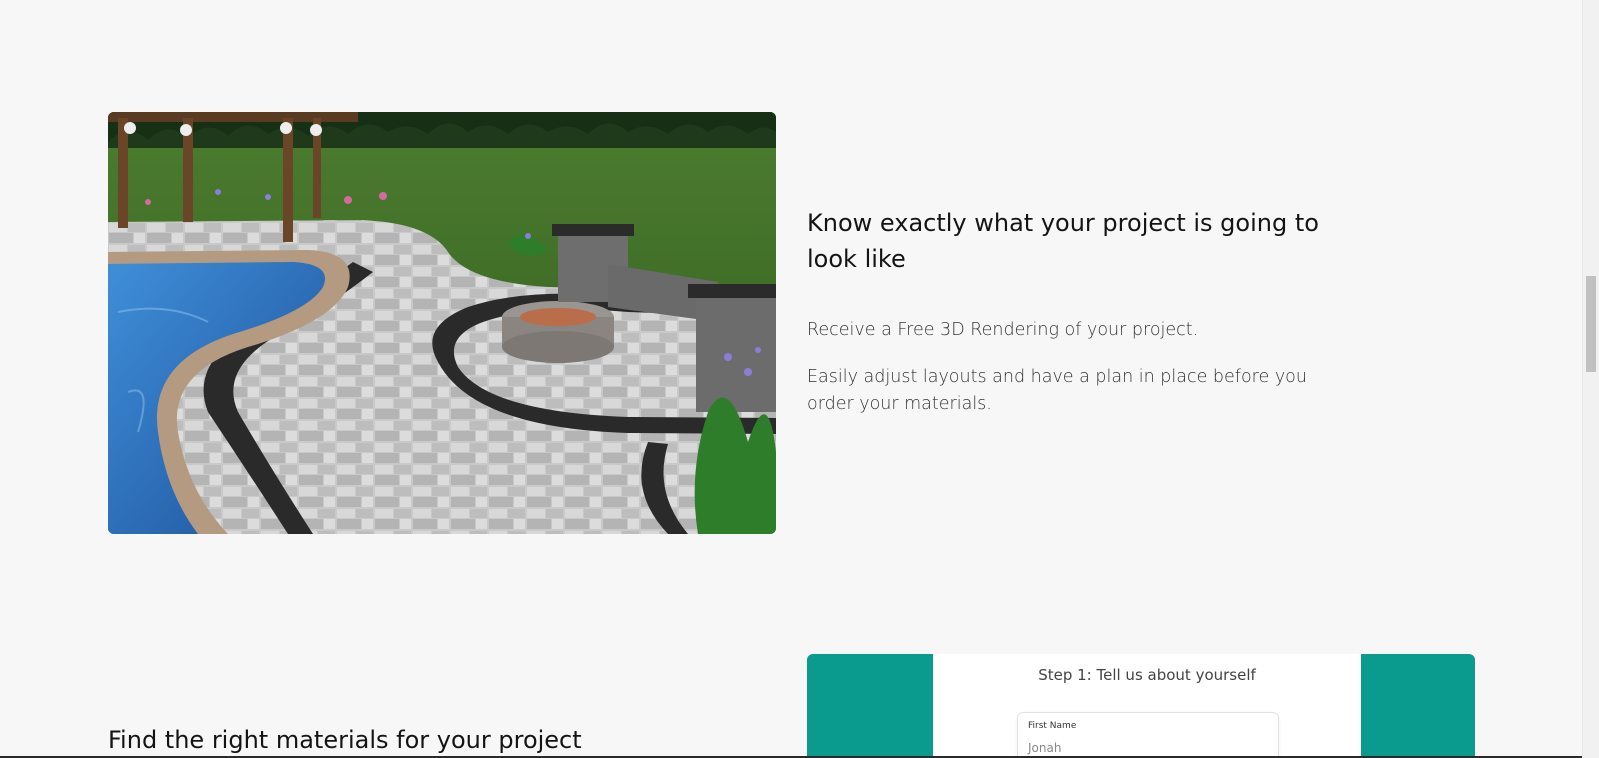 This screenshot has height=758, width=1599. What do you see at coordinates (1148, 735) in the screenshot?
I see `first-name-field: First Name Jonah` at bounding box center [1148, 735].